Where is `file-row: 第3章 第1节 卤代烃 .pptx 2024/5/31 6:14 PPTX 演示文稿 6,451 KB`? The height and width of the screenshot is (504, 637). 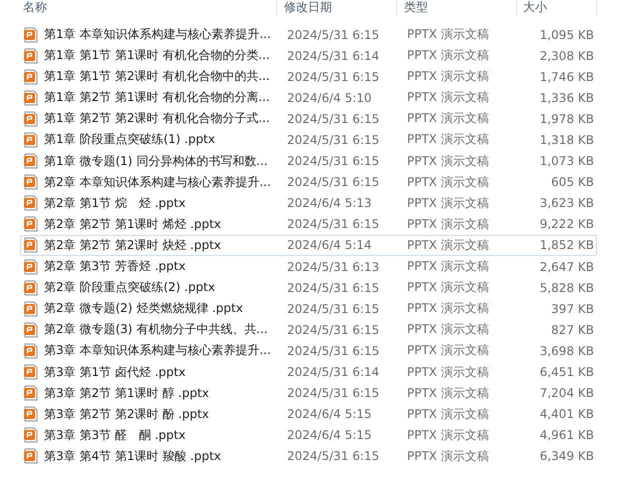
file-row: 第3章 第1节 卤代烃 .pptx 2024/5/31 6:14 PPTX 演示文稿 6,451 KB is located at coordinates (308, 372).